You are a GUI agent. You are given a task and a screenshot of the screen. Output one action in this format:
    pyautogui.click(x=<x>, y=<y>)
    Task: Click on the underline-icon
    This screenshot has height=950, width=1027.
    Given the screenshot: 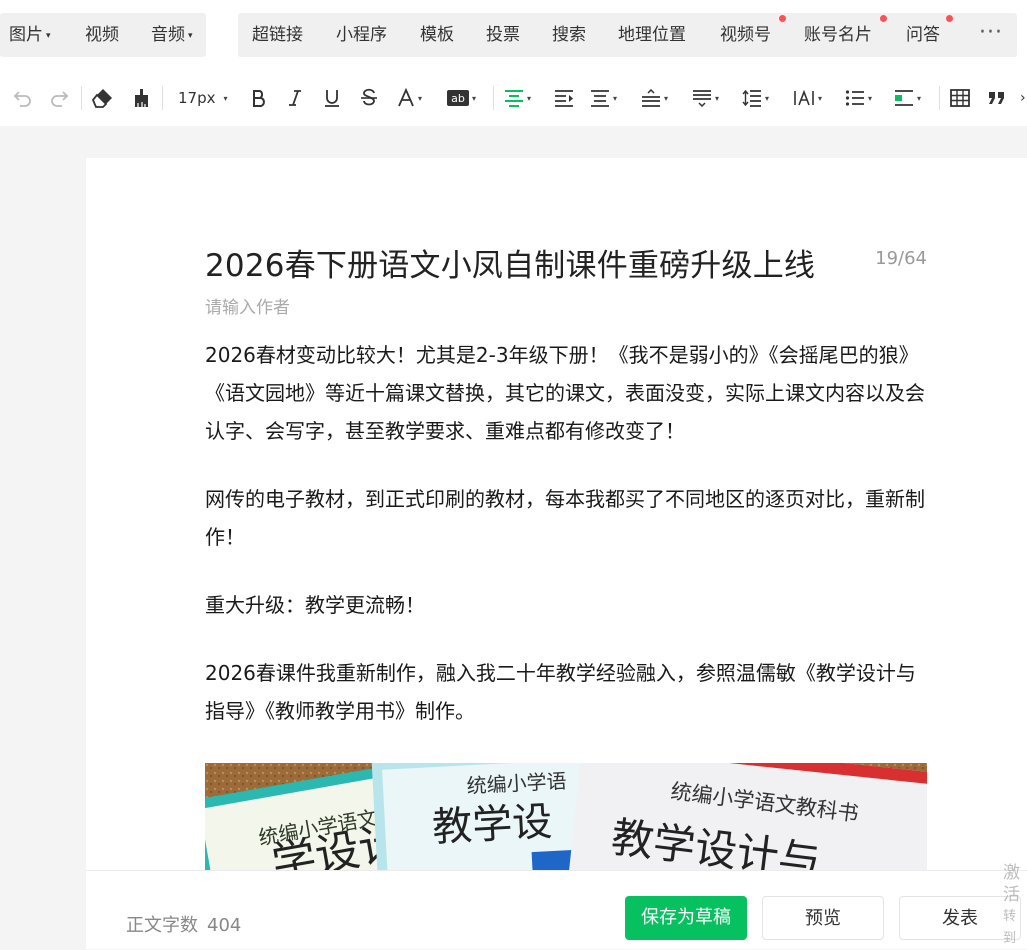 What is the action you would take?
    pyautogui.click(x=332, y=98)
    